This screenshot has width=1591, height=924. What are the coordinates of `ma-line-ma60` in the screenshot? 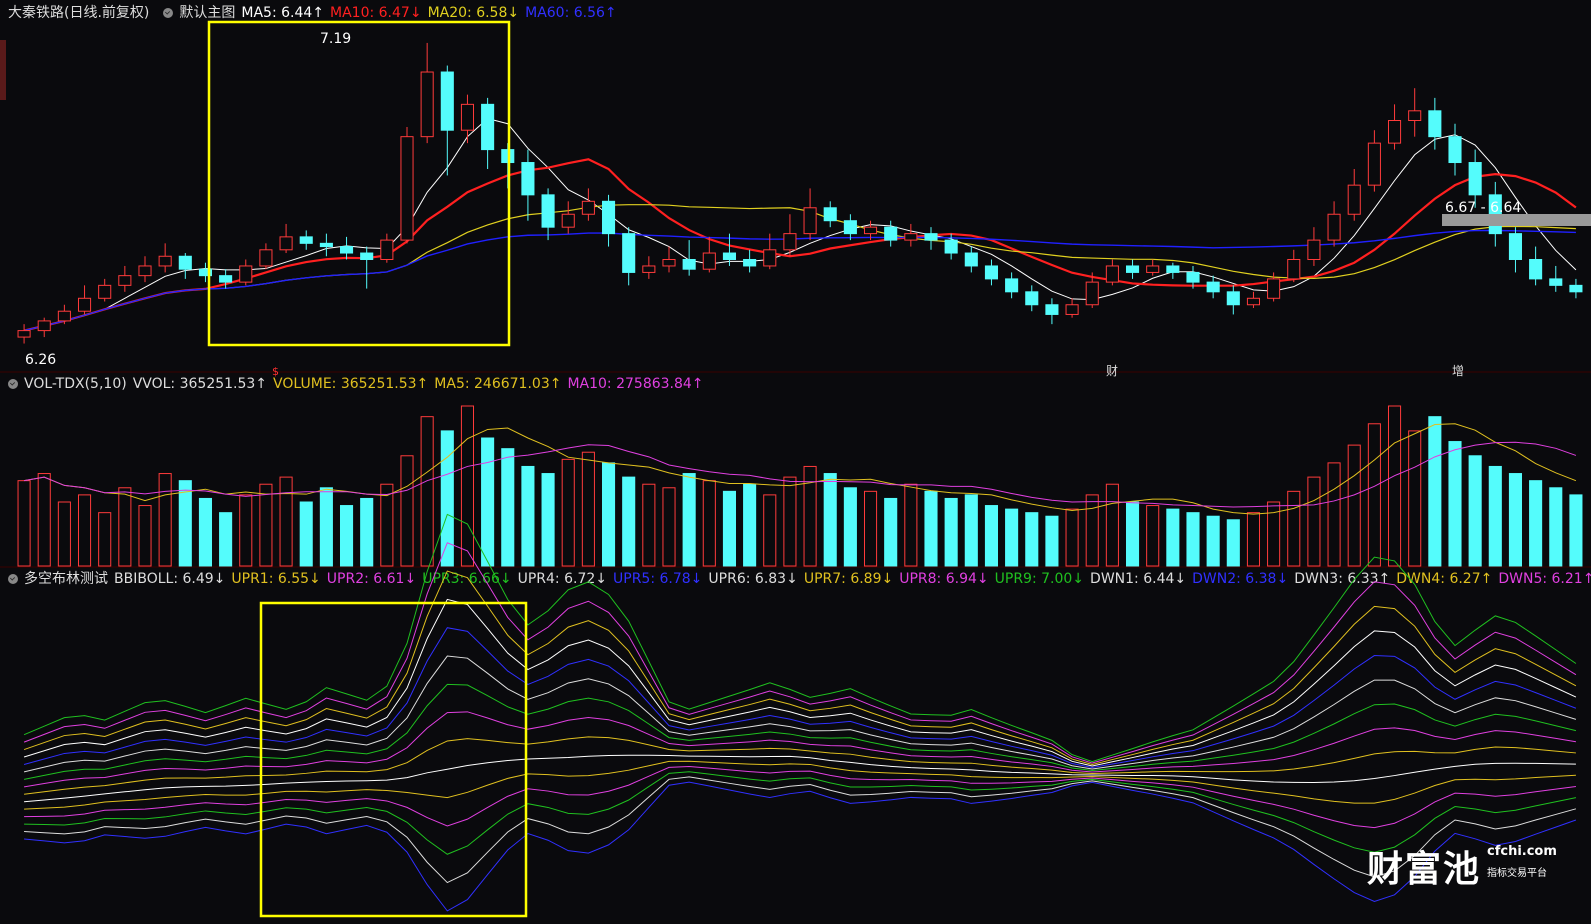 It's located at (799, 280).